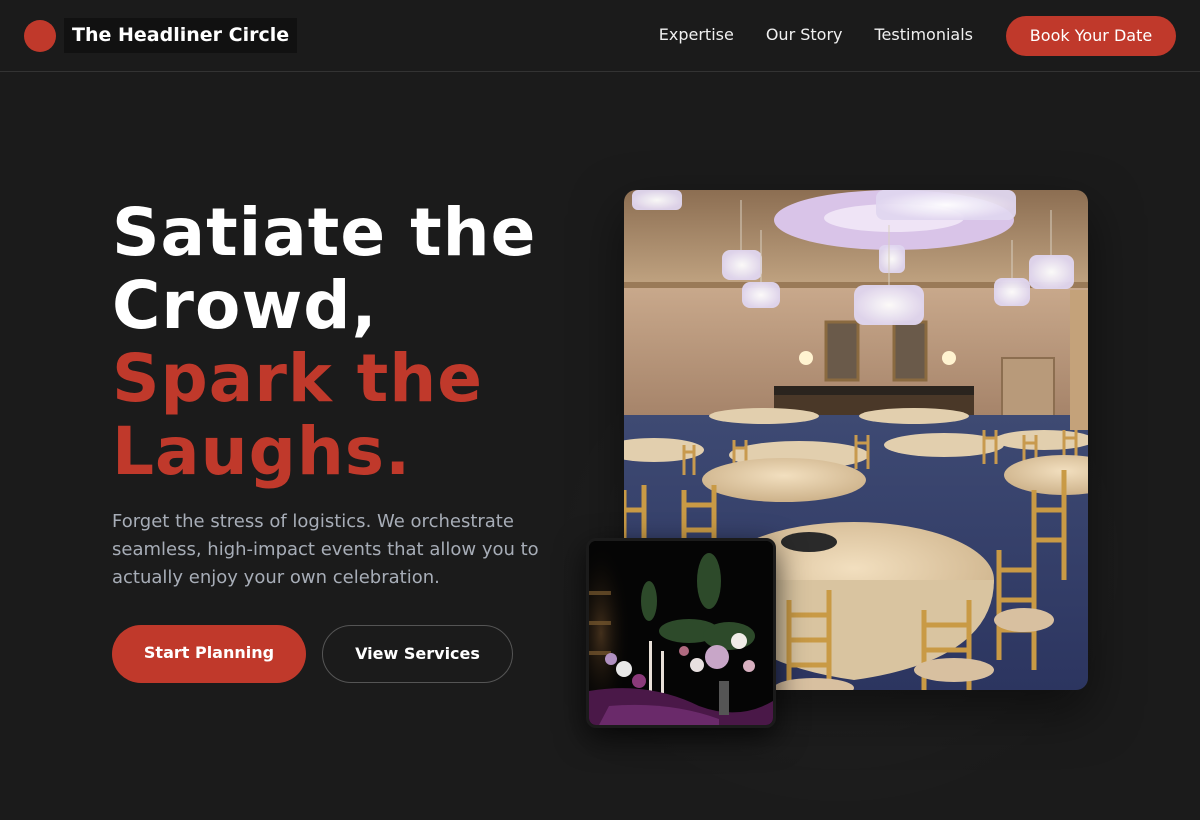  I want to click on main-nav: Expertise Our Story Testimonials, so click(816, 35).